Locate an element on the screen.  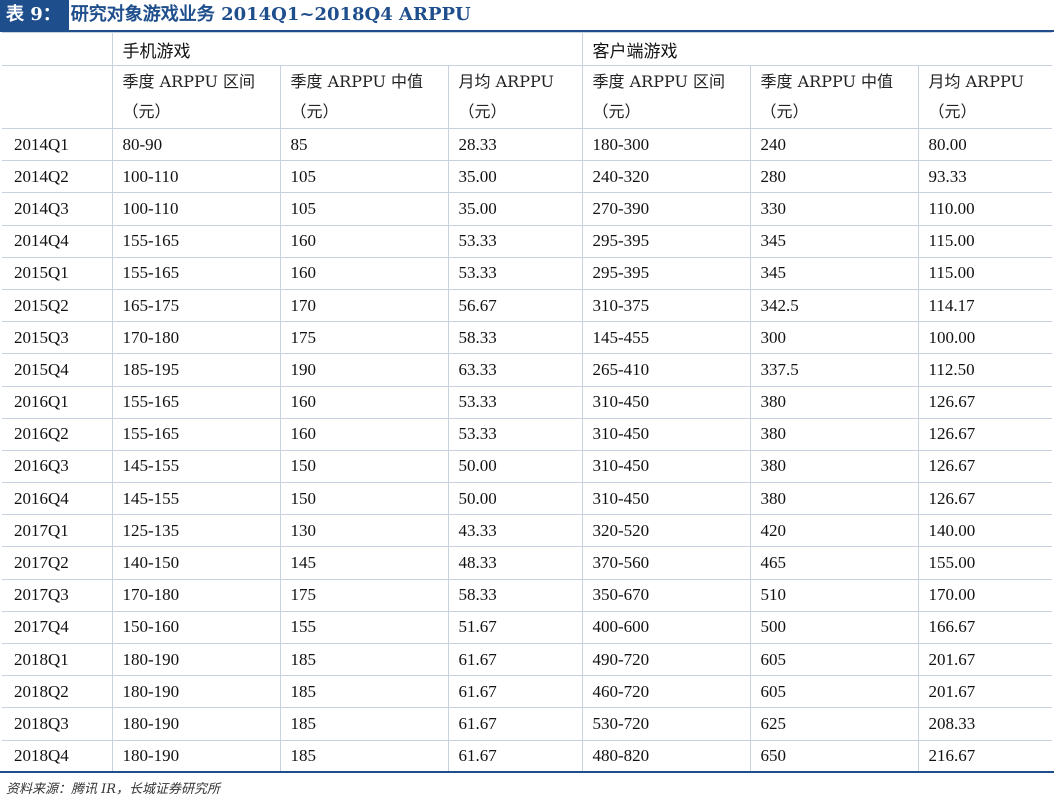
table-cell: 51.67 is located at coordinates (515, 628).